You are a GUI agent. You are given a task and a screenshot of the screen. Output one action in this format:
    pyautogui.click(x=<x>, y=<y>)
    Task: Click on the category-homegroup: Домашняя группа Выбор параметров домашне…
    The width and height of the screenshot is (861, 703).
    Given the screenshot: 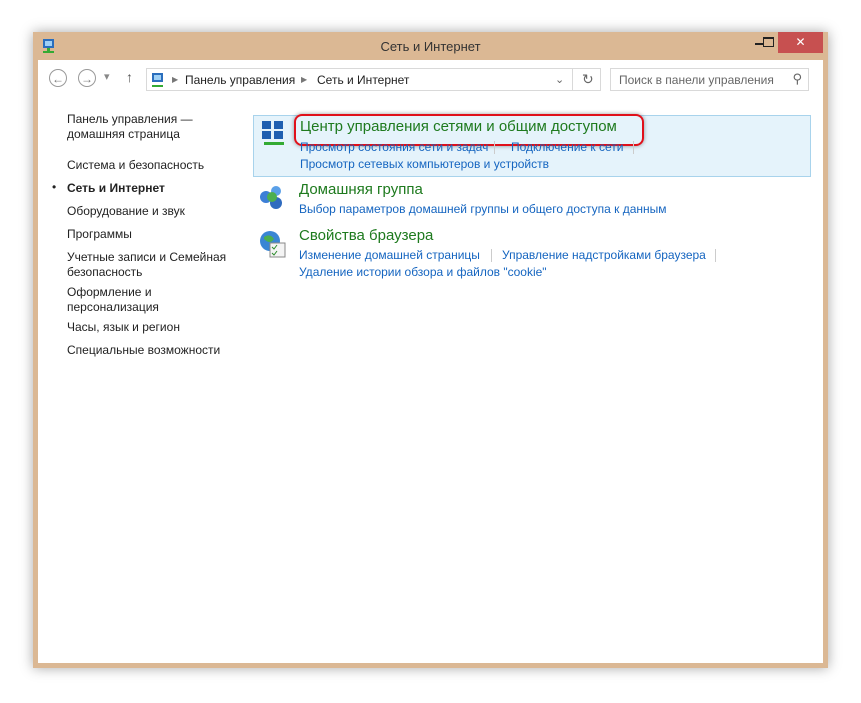 What is the action you would take?
    pyautogui.click(x=532, y=201)
    